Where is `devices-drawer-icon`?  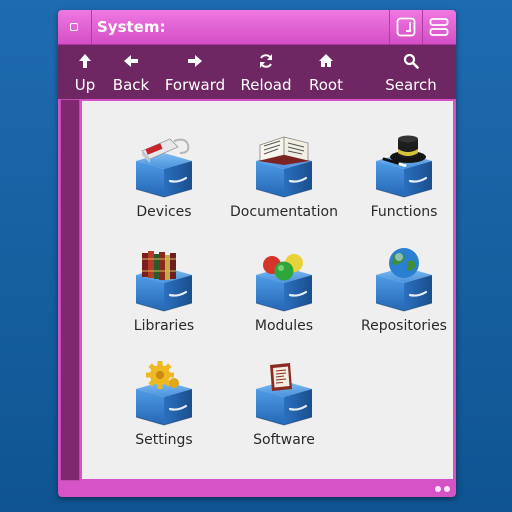
devices-drawer-icon is located at coordinates (164, 168).